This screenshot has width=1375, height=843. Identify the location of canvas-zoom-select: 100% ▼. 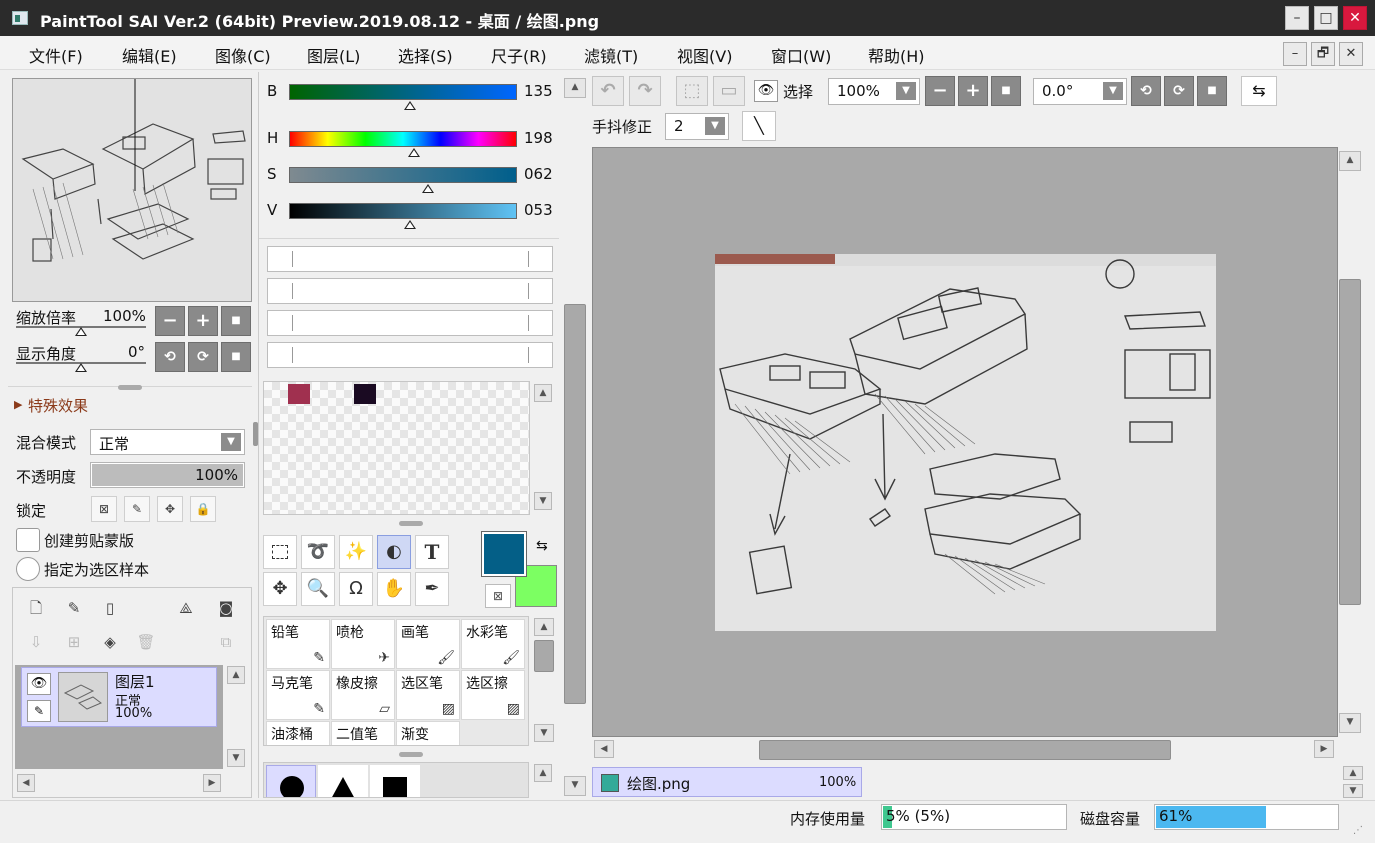
(874, 91).